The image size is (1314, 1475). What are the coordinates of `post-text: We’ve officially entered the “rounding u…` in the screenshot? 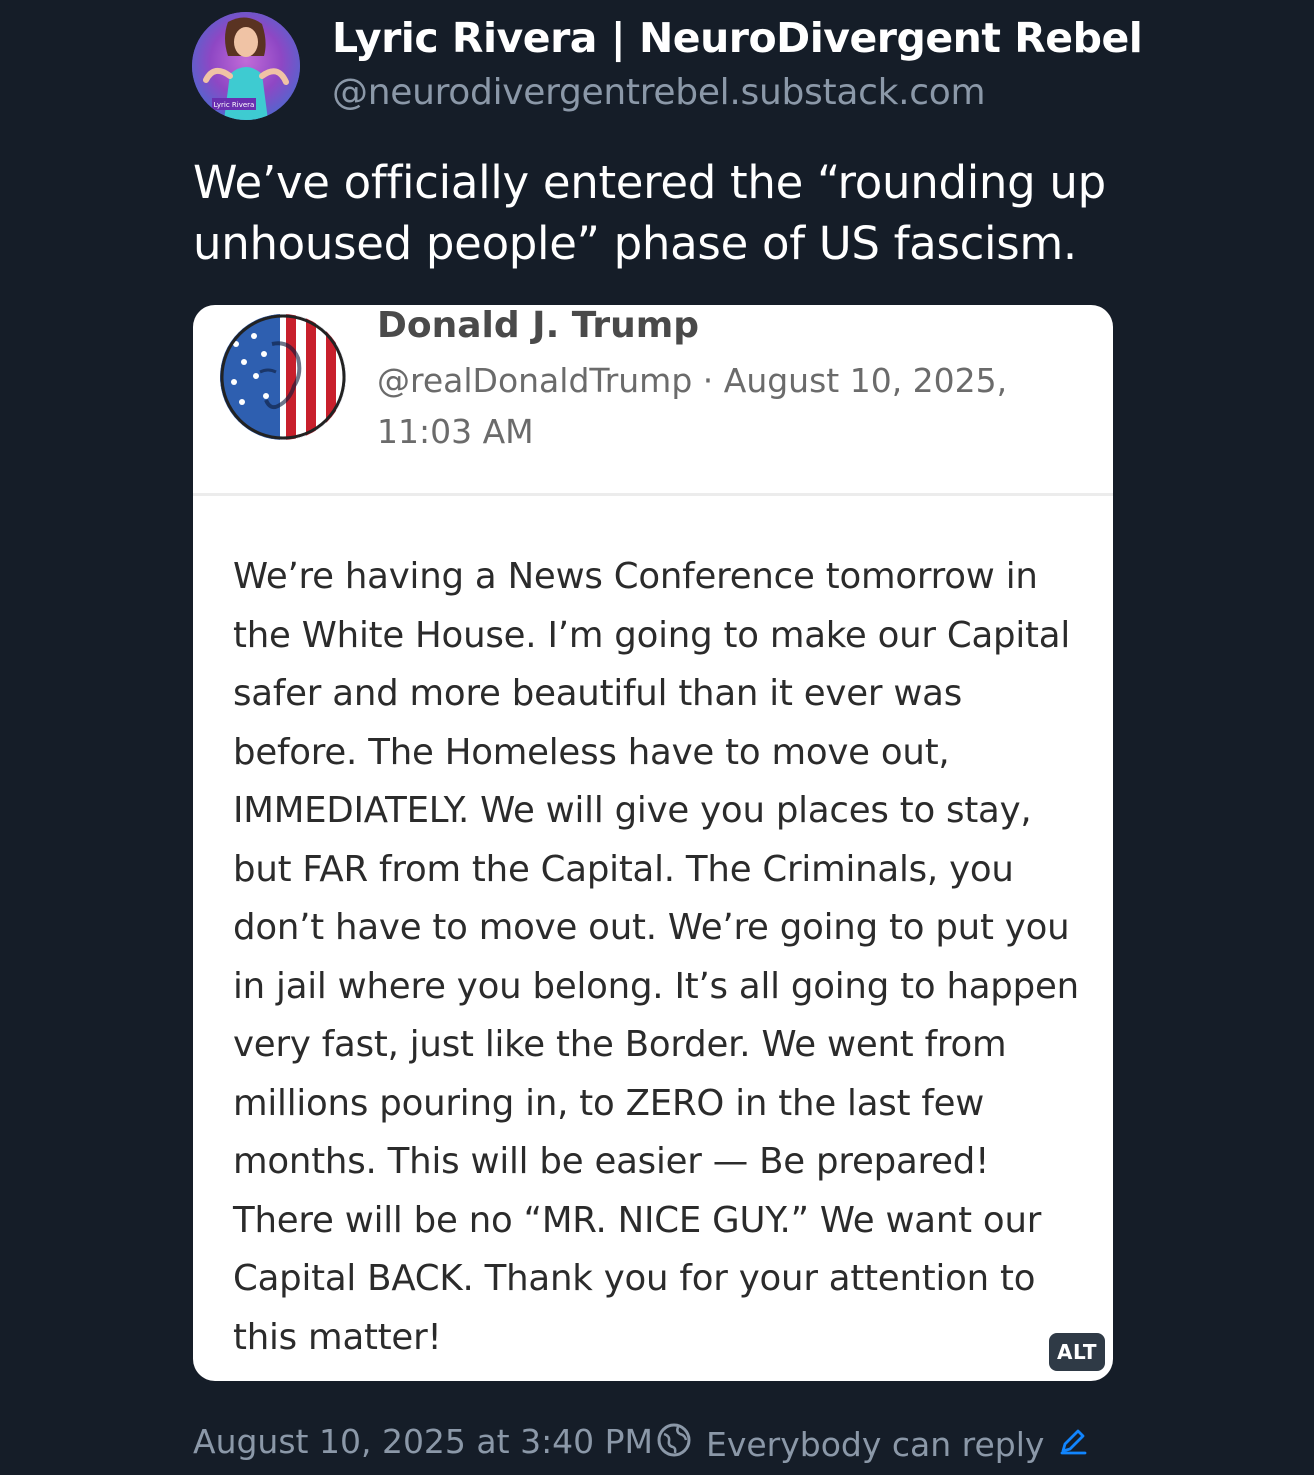 It's located at (649, 213).